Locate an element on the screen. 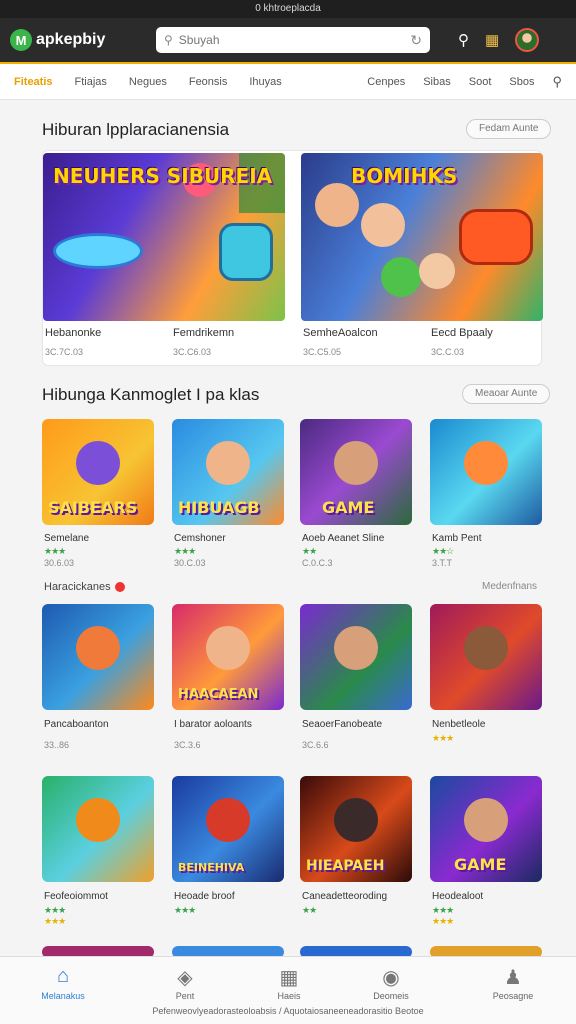 The width and height of the screenshot is (576, 1024). logo-icon: M is located at coordinates (21, 40).